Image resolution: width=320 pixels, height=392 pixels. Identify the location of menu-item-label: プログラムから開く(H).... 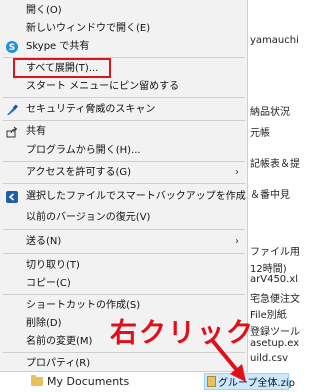
(83, 150).